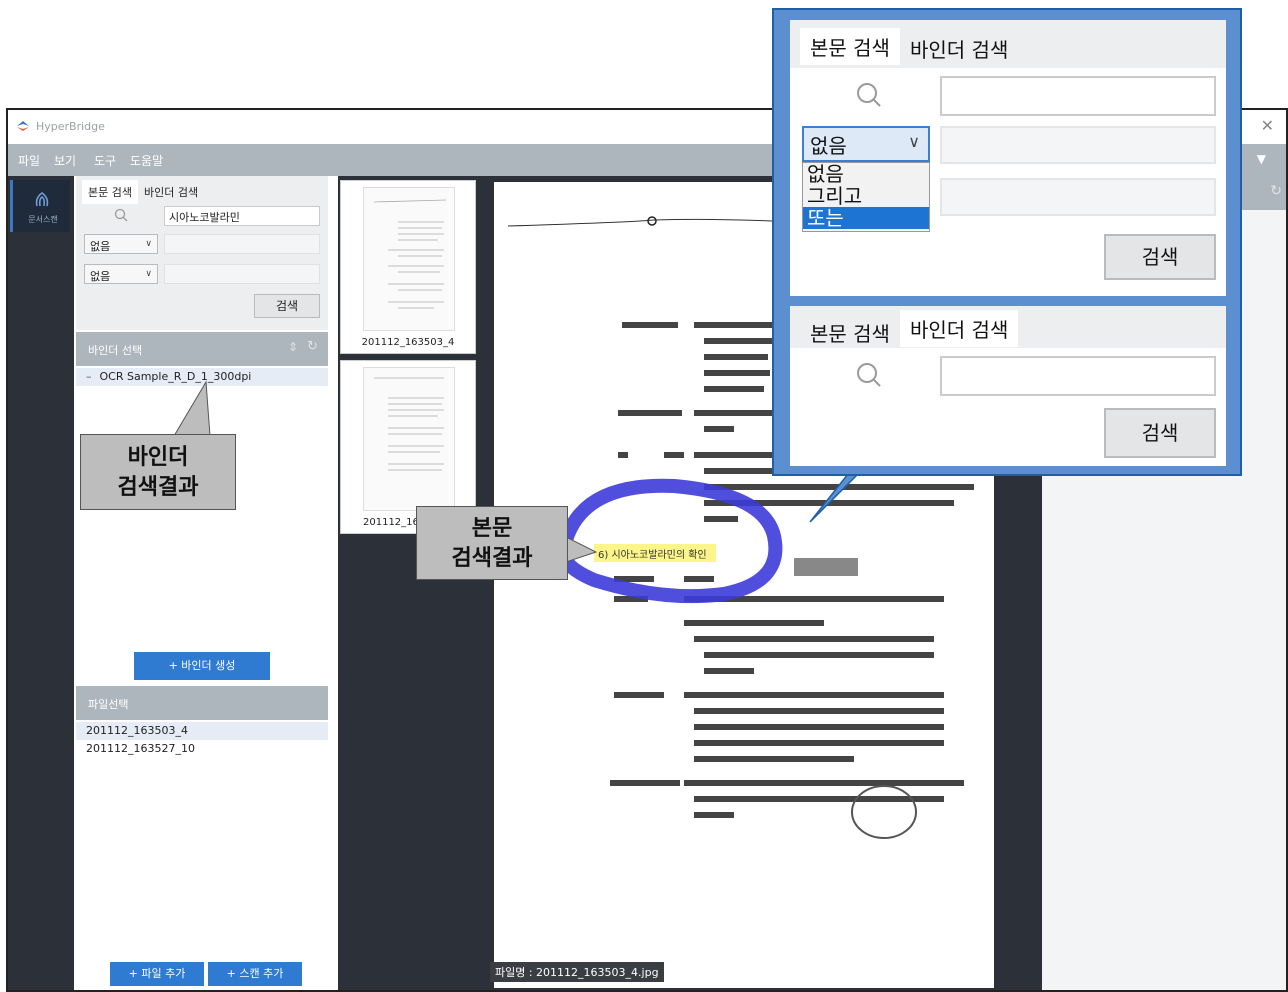  What do you see at coordinates (70, 126) in the screenshot?
I see `app-title: HyperBridge` at bounding box center [70, 126].